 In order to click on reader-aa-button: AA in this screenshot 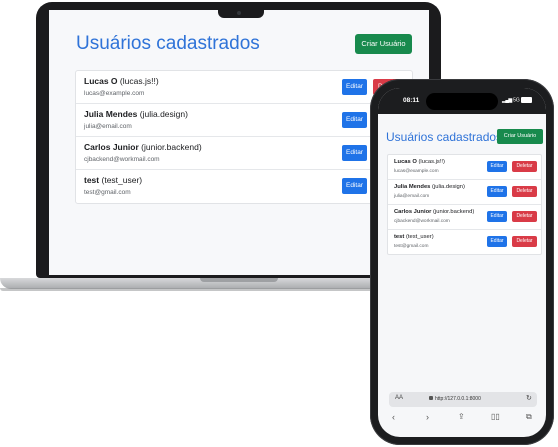, I will do `click(399, 398)`.